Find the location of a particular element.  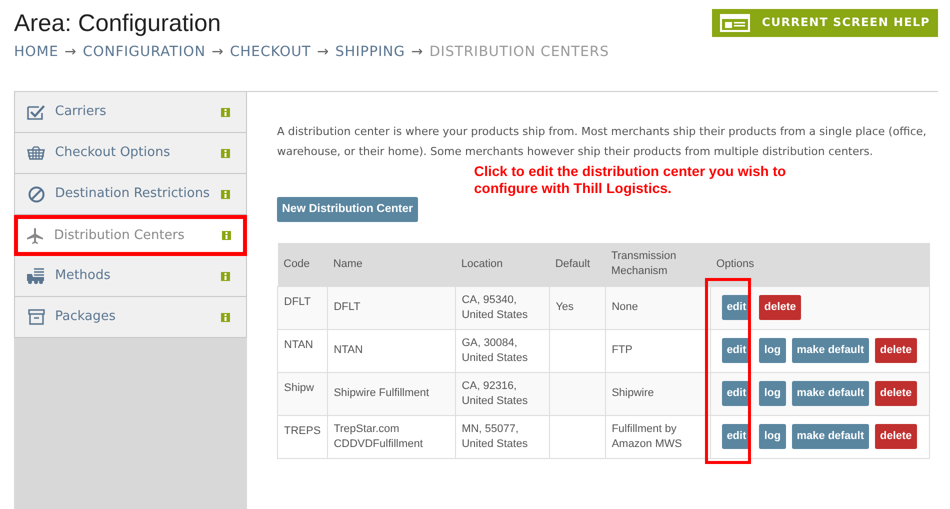

column-header: Default is located at coordinates (577, 264).